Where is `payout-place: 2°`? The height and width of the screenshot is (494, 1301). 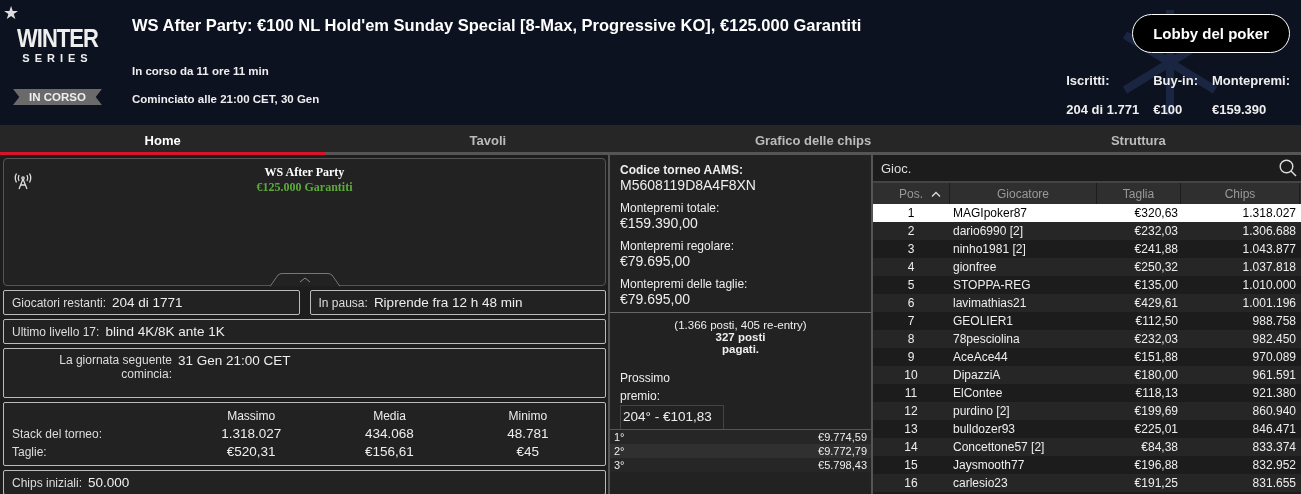 payout-place: 2° is located at coordinates (619, 451).